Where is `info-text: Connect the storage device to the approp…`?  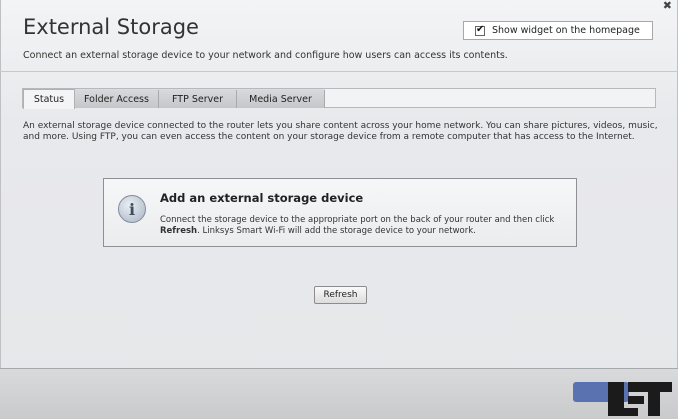
info-text: Connect the storage device to the approp… is located at coordinates (360, 226).